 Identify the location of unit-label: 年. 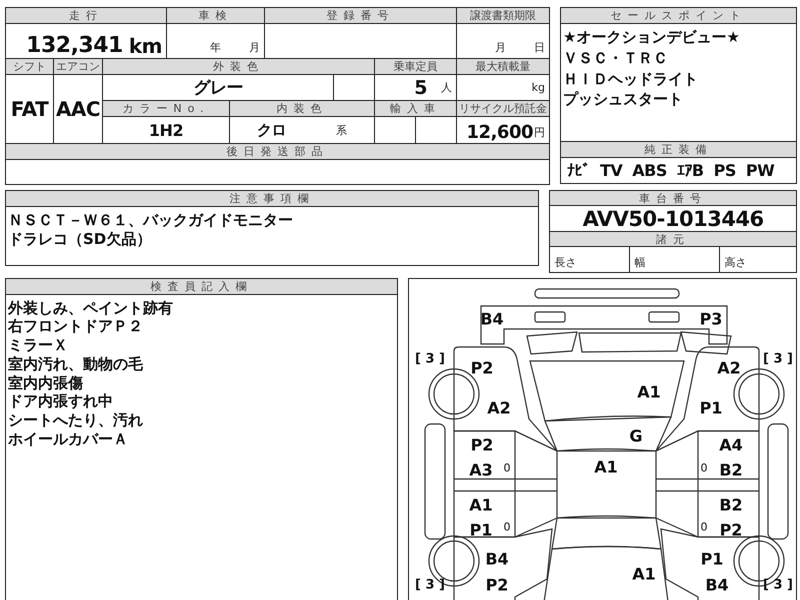
(215, 47).